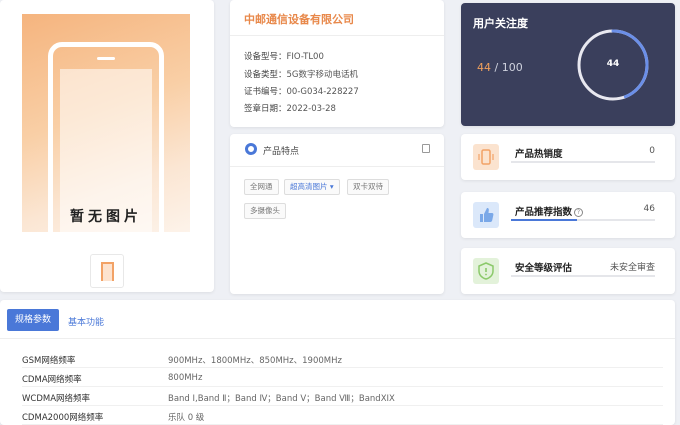 The width and height of the screenshot is (680, 425). Describe the element at coordinates (56, 399) in the screenshot. I see `spec-key: WCDMA网络频率` at that location.